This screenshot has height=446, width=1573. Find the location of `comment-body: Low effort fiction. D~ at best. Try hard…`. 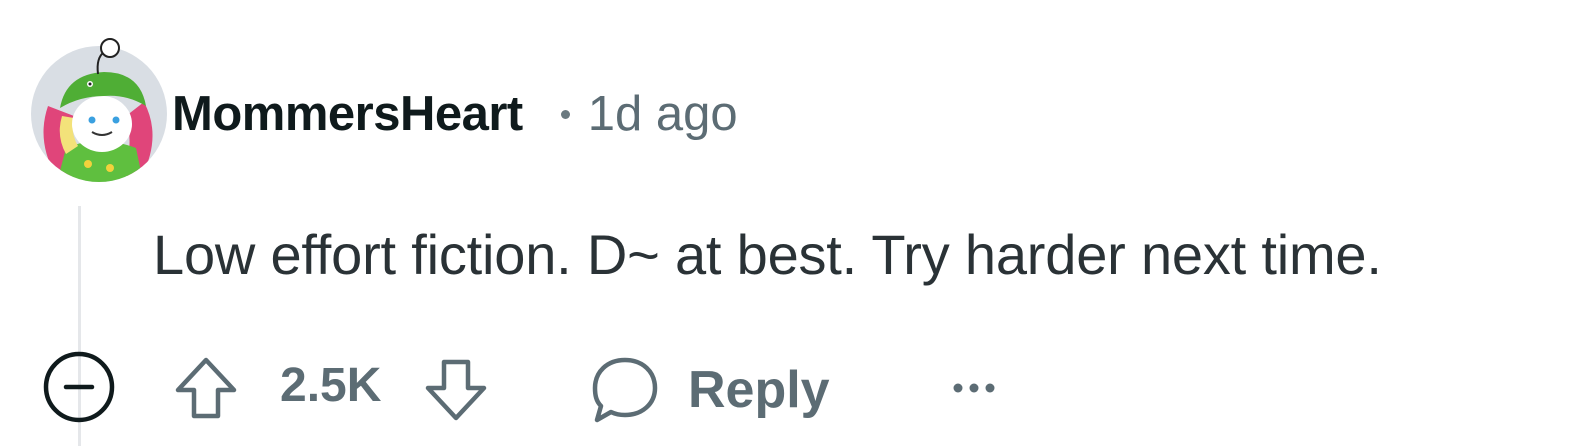

comment-body: Low effort fiction. D~ at best. Try hard… is located at coordinates (767, 254).